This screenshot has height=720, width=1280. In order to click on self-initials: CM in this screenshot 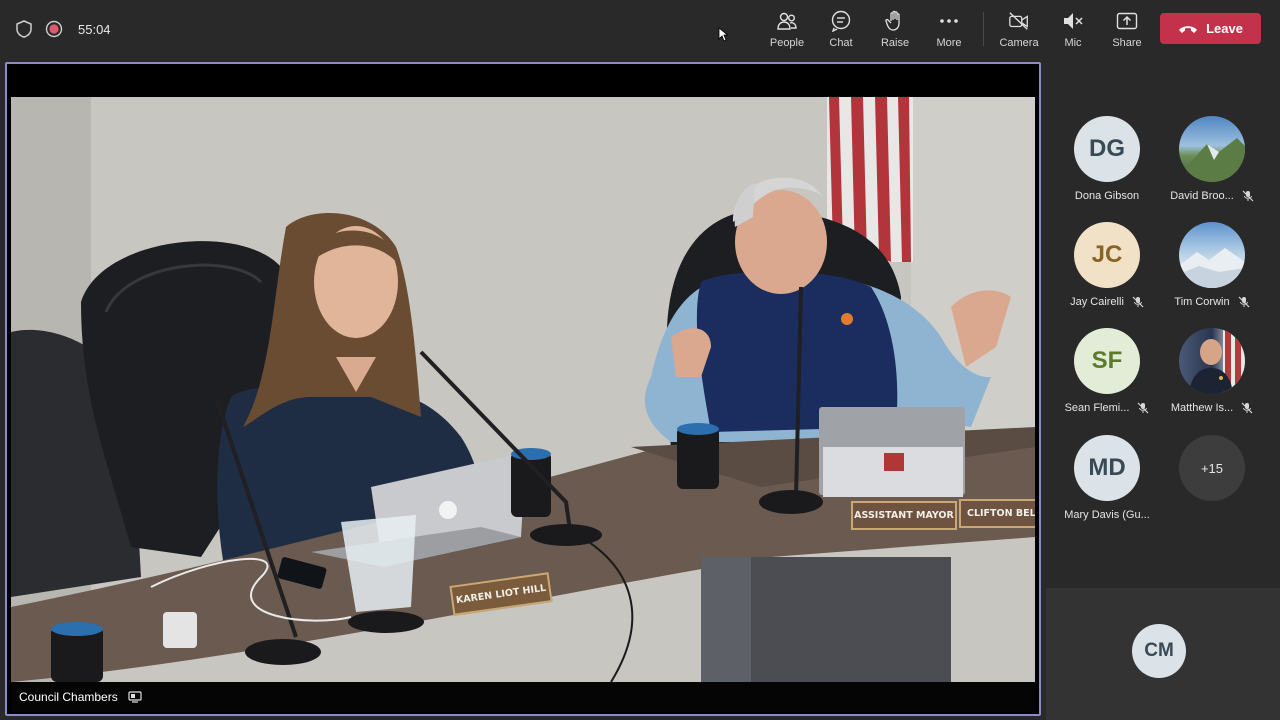, I will do `click(1159, 650)`.